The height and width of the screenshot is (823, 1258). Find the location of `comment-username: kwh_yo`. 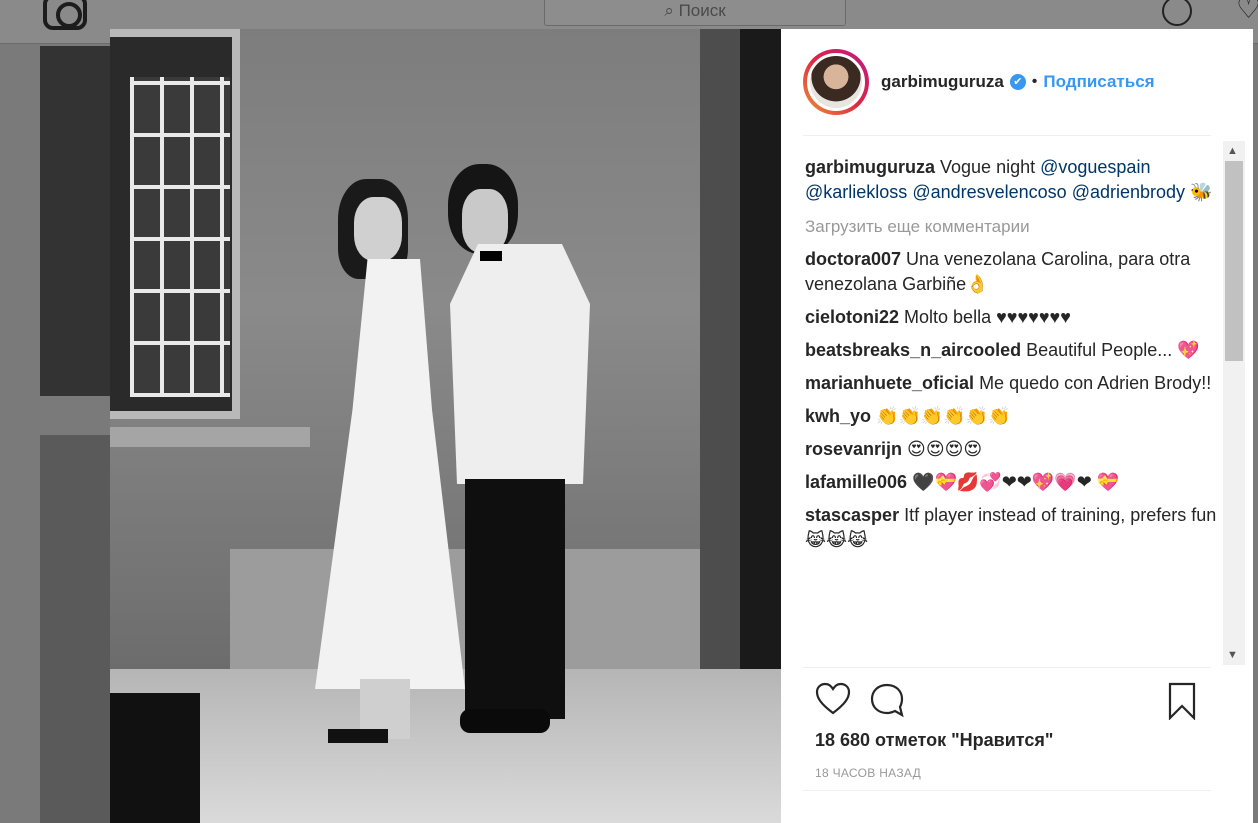

comment-username: kwh_yo is located at coordinates (838, 416).